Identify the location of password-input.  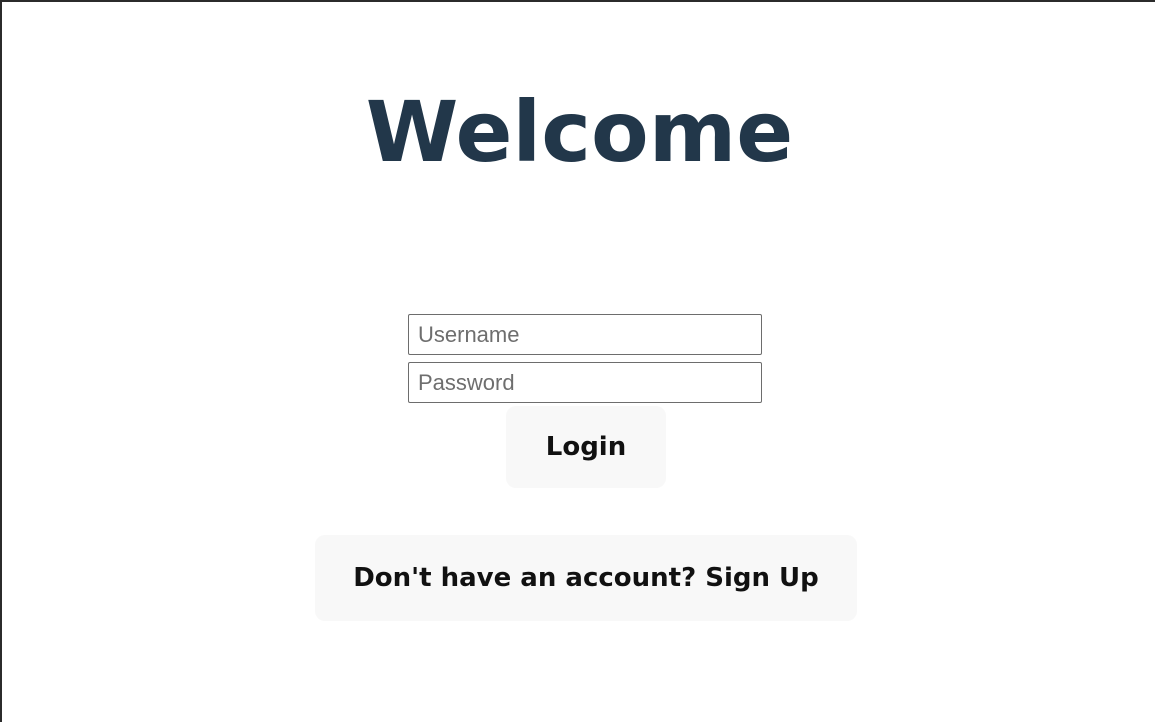
(585, 382).